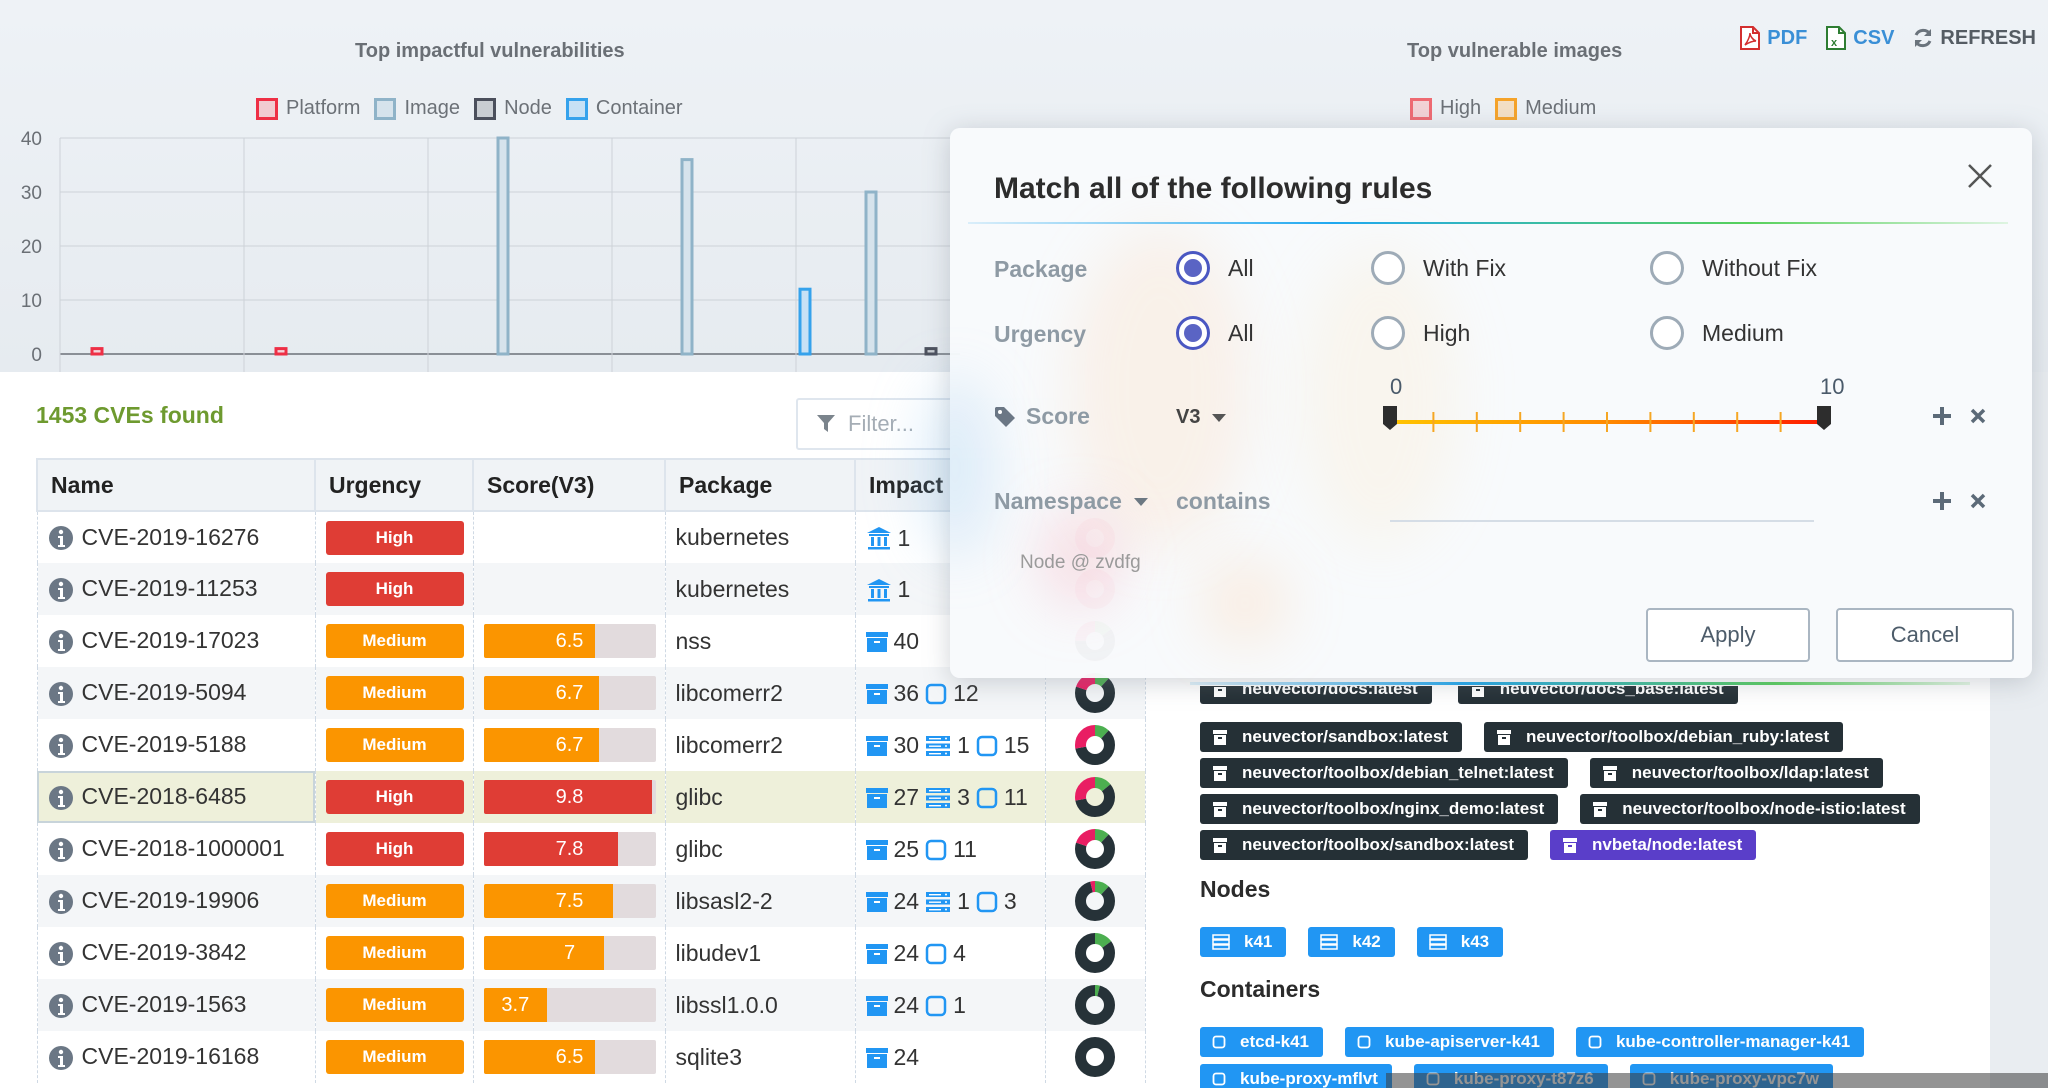 The image size is (2048, 1088). Describe the element at coordinates (394, 537) in the screenshot. I see `cell-urgency: High` at that location.